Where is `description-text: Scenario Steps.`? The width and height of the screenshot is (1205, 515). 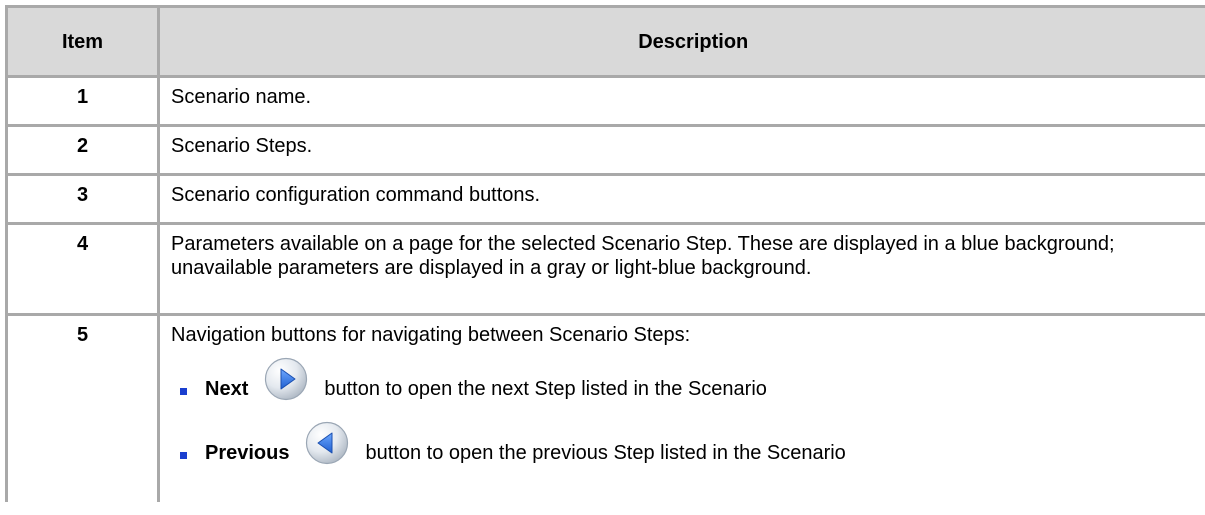
description-text: Scenario Steps. is located at coordinates (242, 146).